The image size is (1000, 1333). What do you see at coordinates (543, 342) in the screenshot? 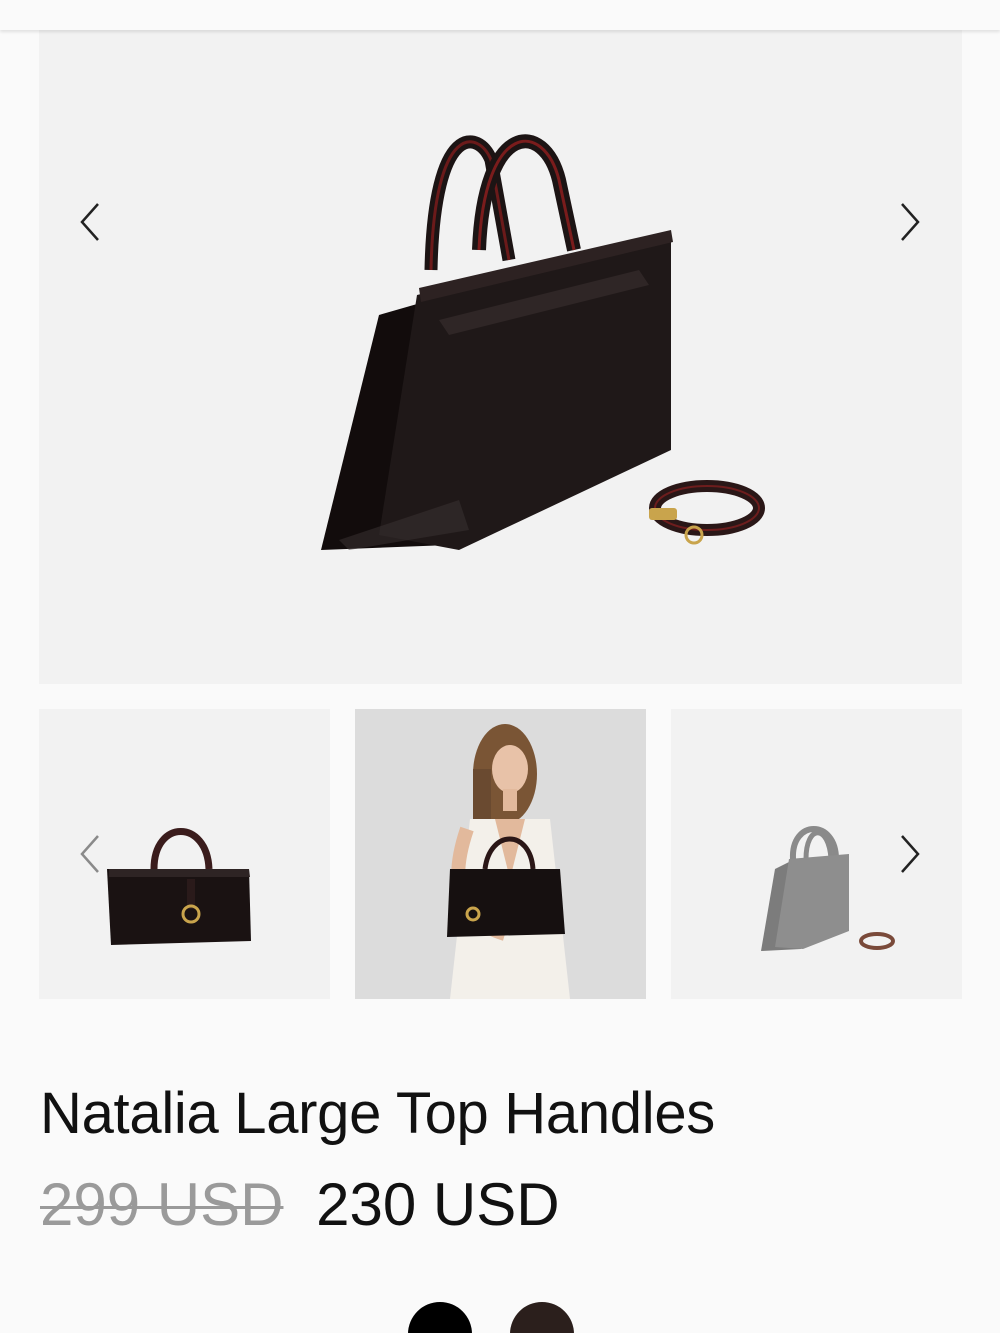
I see `handbag-illustration` at bounding box center [543, 342].